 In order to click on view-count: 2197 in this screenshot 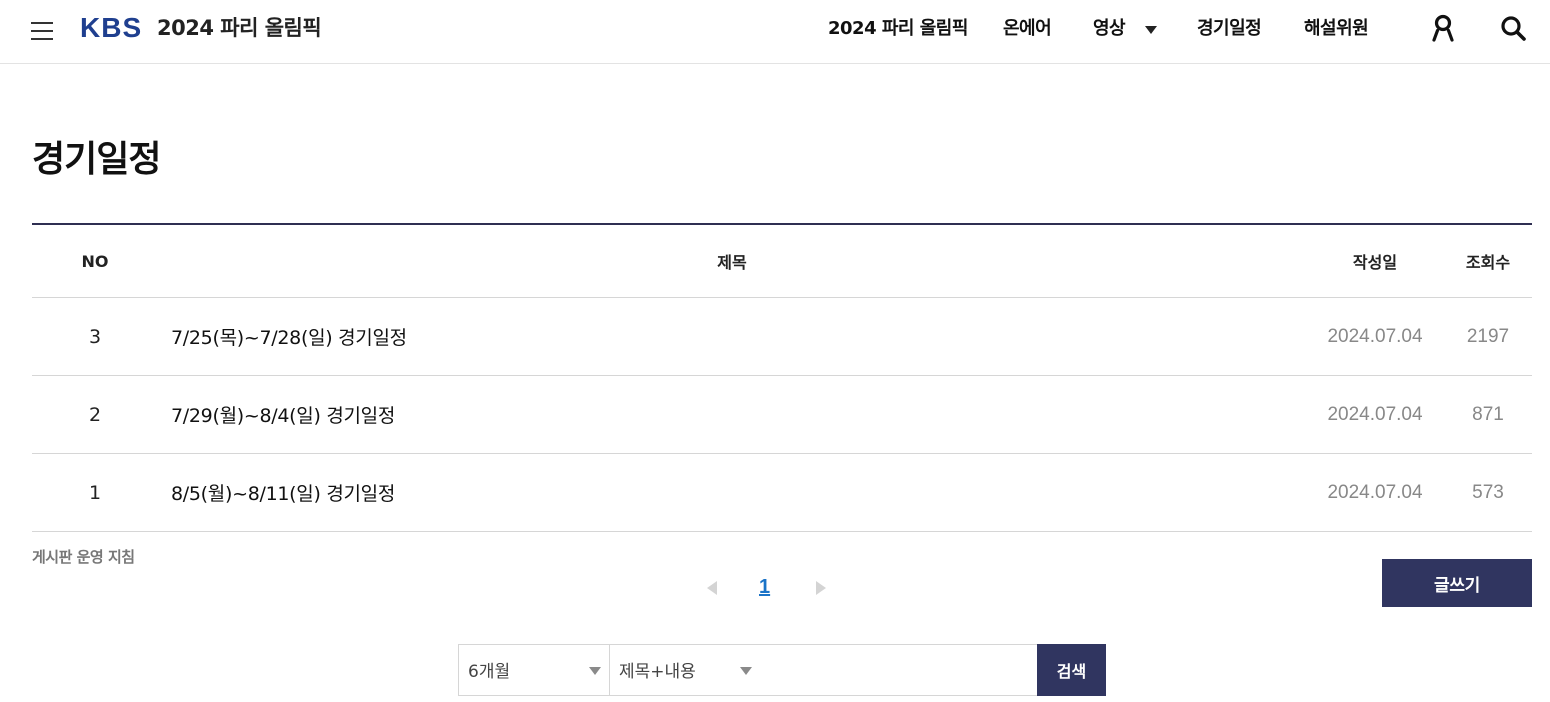, I will do `click(1488, 336)`.